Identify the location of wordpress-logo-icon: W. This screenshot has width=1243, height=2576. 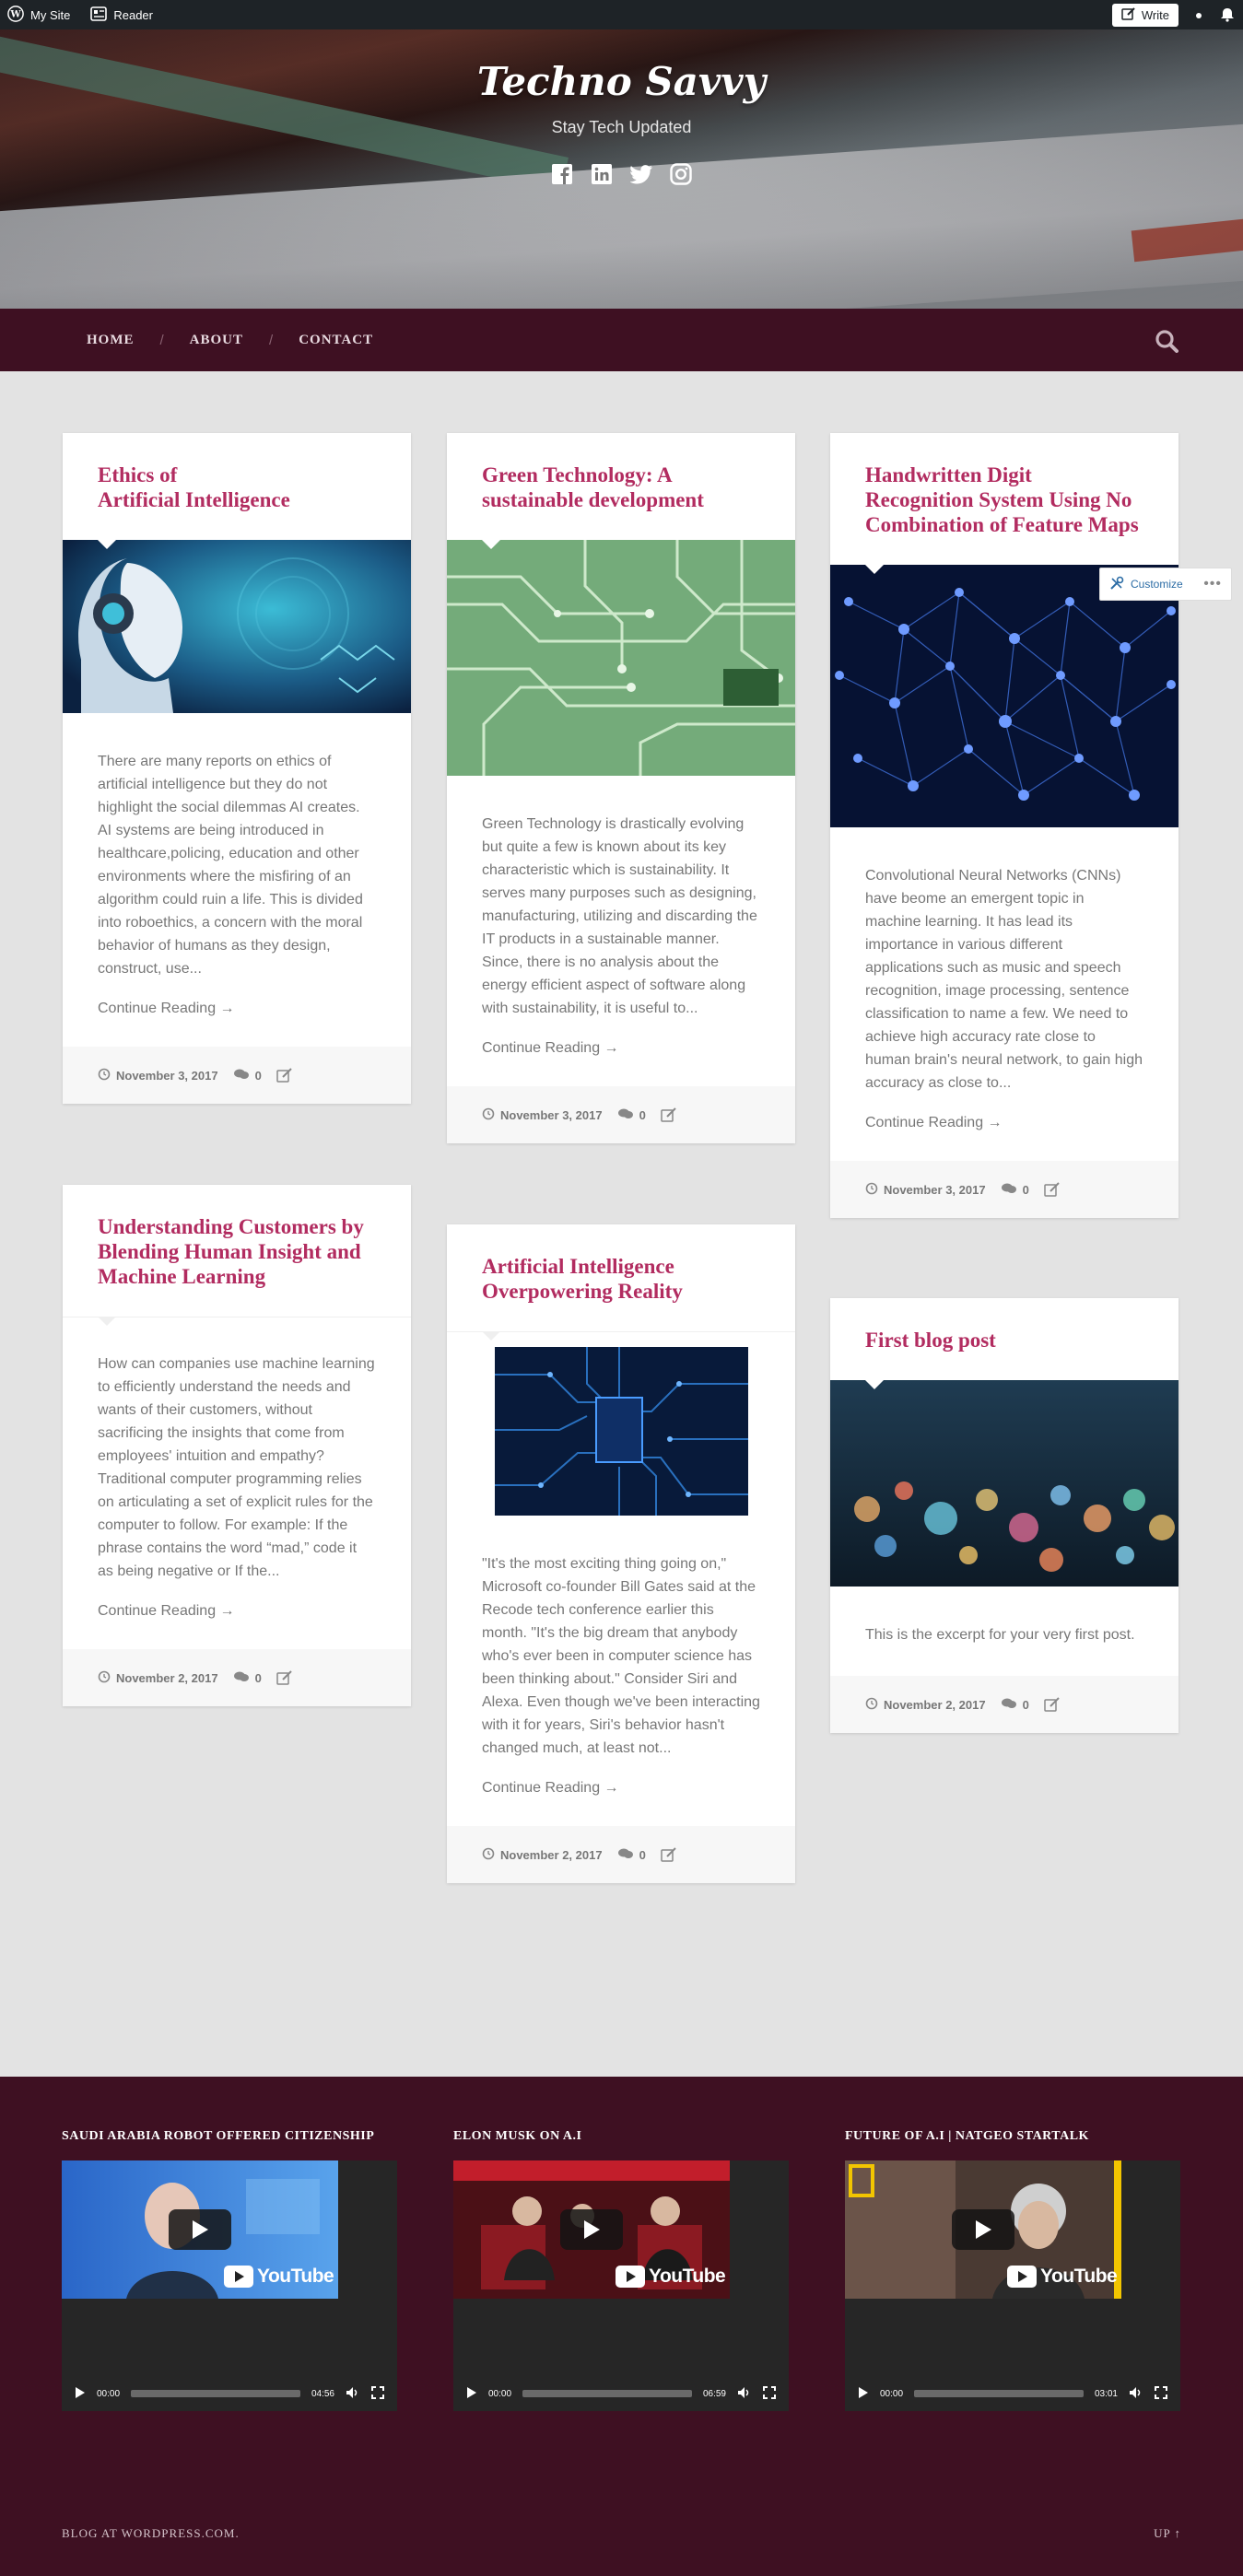
(15, 15).